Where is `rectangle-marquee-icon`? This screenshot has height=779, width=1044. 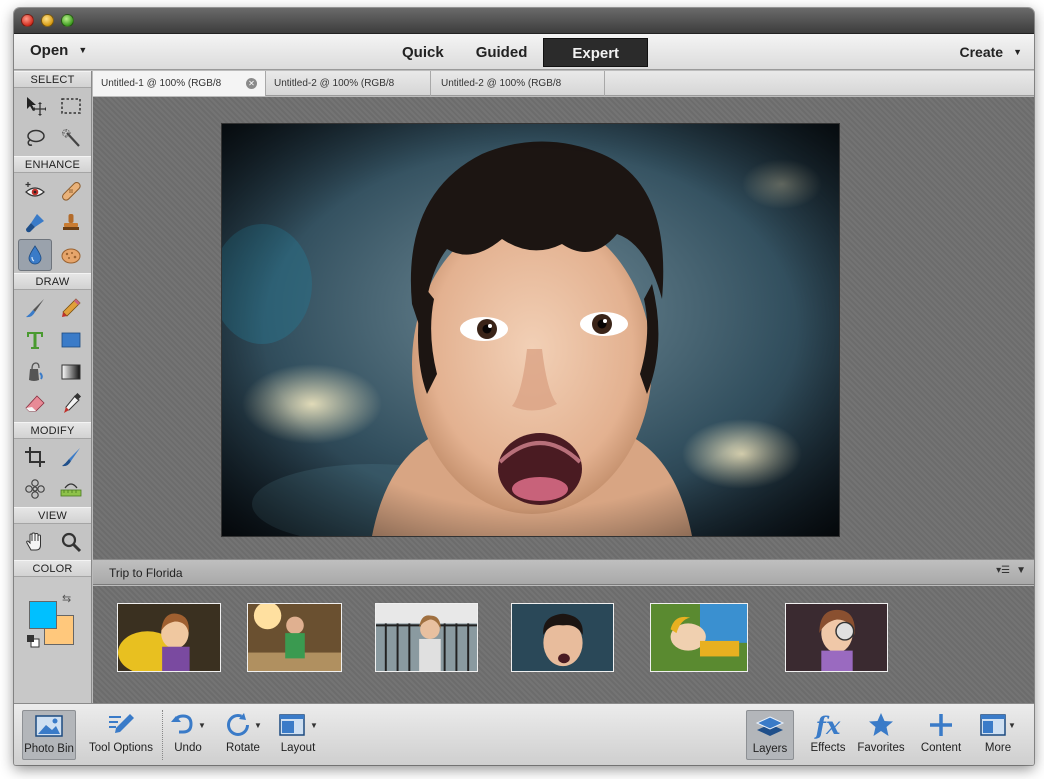 rectangle-marquee-icon is located at coordinates (70, 106).